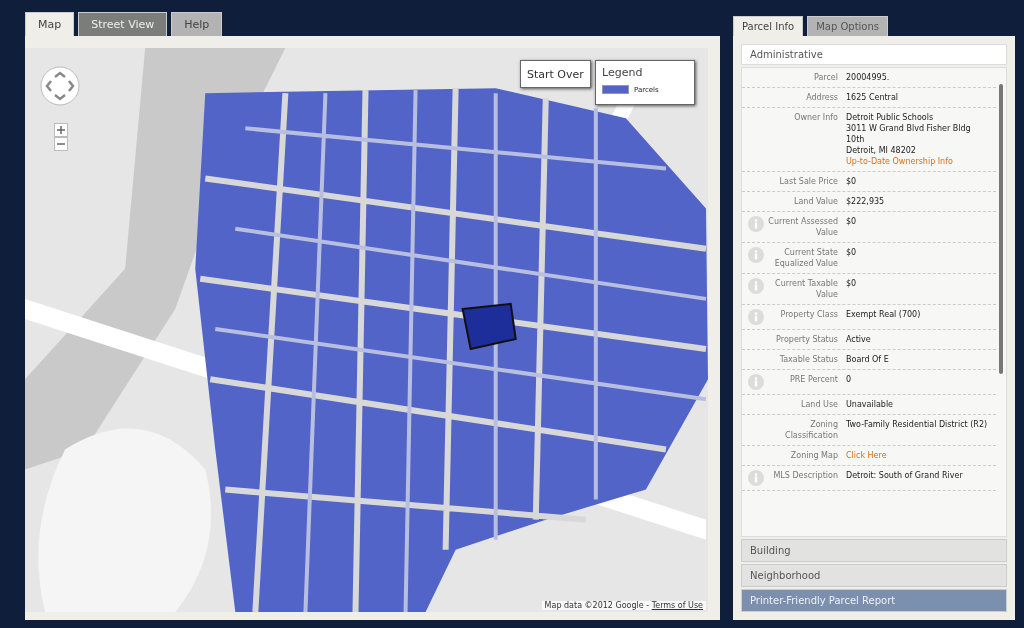 The image size is (1024, 628). I want to click on section-header: Neighborhood, so click(874, 575).